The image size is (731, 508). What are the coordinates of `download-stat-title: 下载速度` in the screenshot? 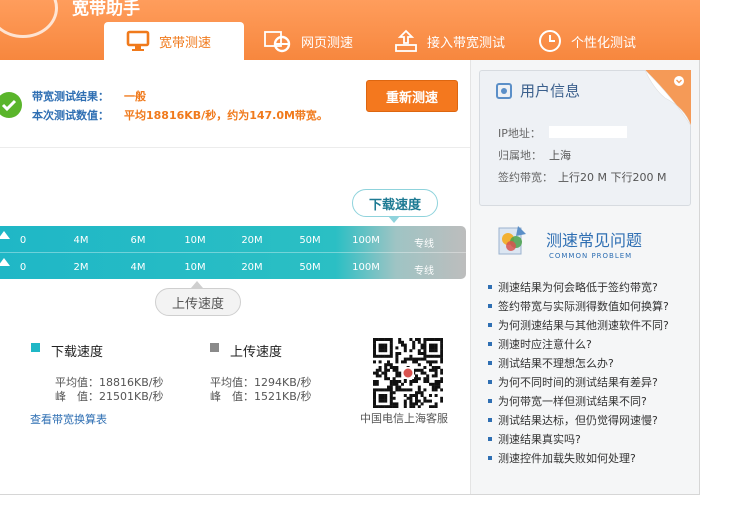 It's located at (77, 352).